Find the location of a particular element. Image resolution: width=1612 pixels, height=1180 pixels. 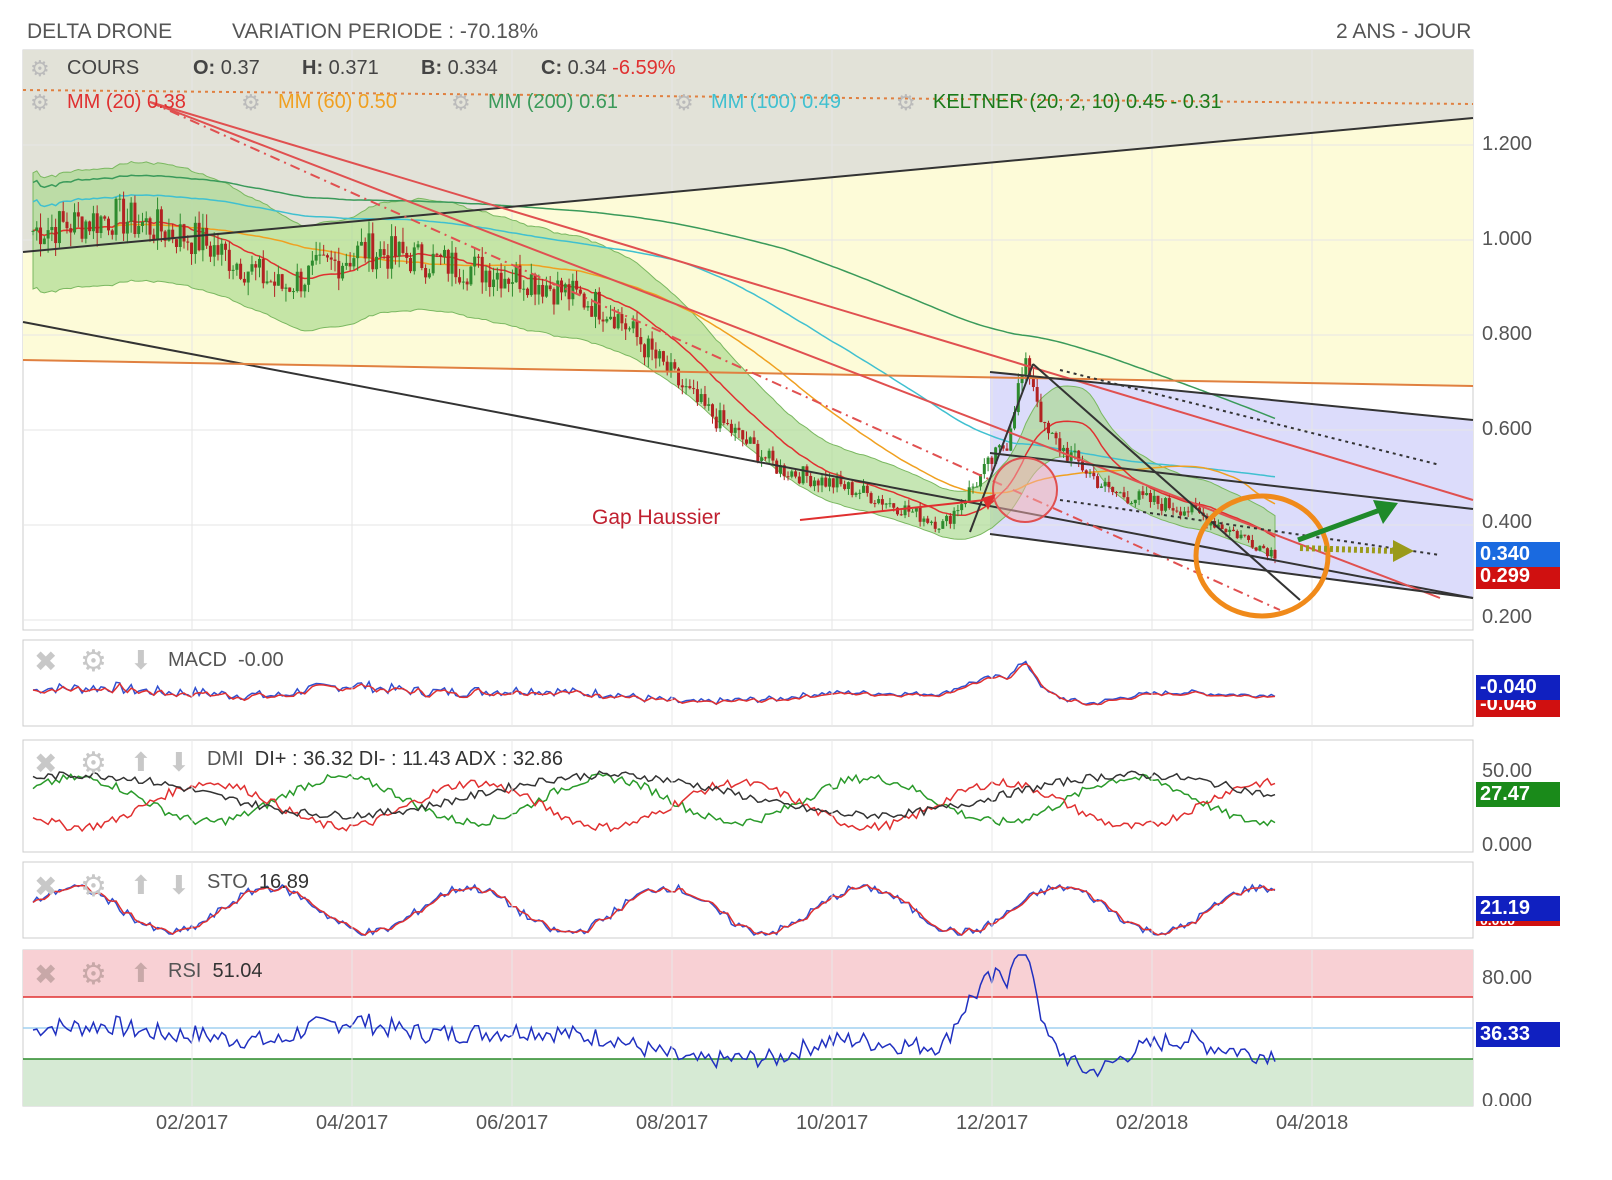

x-tick-label: 02/2017 is located at coordinates (192, 1123).